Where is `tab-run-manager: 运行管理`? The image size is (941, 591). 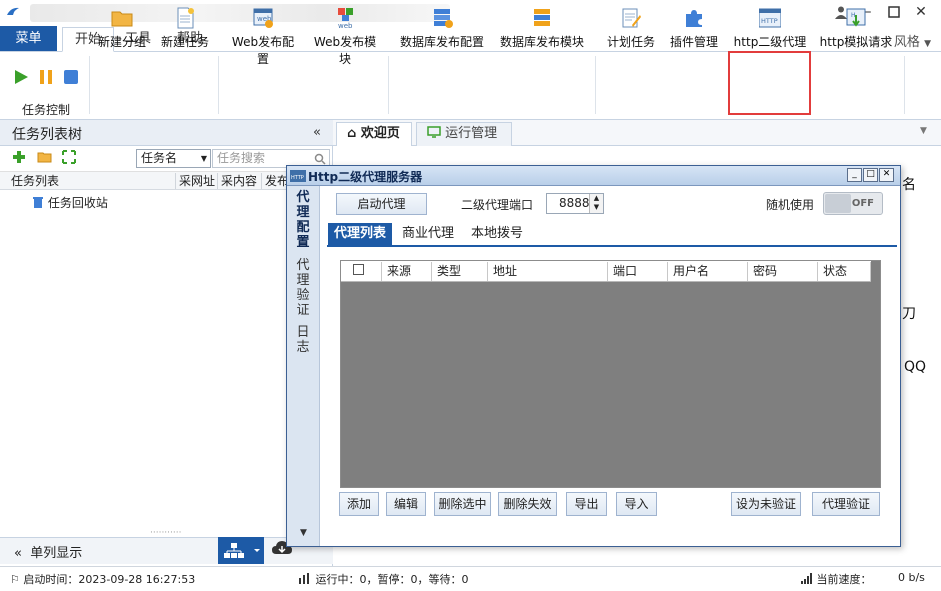
tab-run-manager: 运行管理 is located at coordinates (464, 134).